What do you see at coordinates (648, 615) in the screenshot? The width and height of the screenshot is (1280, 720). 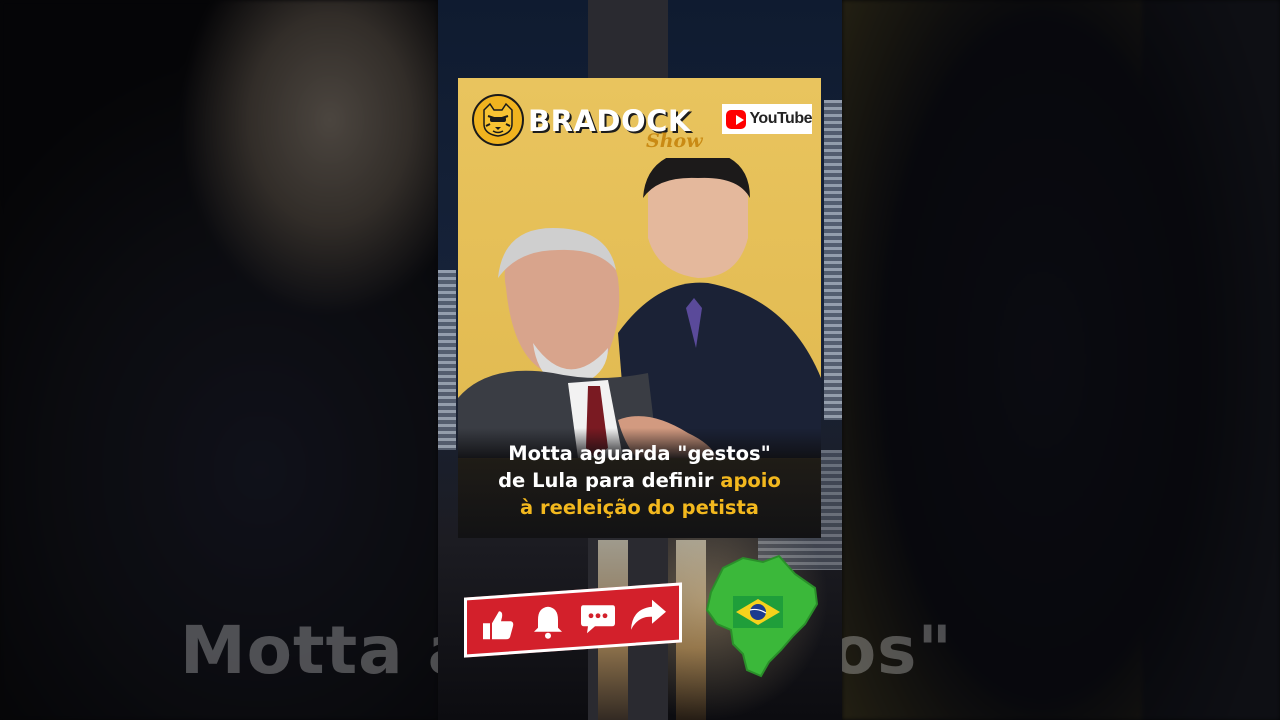 I see `share-arrow-icon` at bounding box center [648, 615].